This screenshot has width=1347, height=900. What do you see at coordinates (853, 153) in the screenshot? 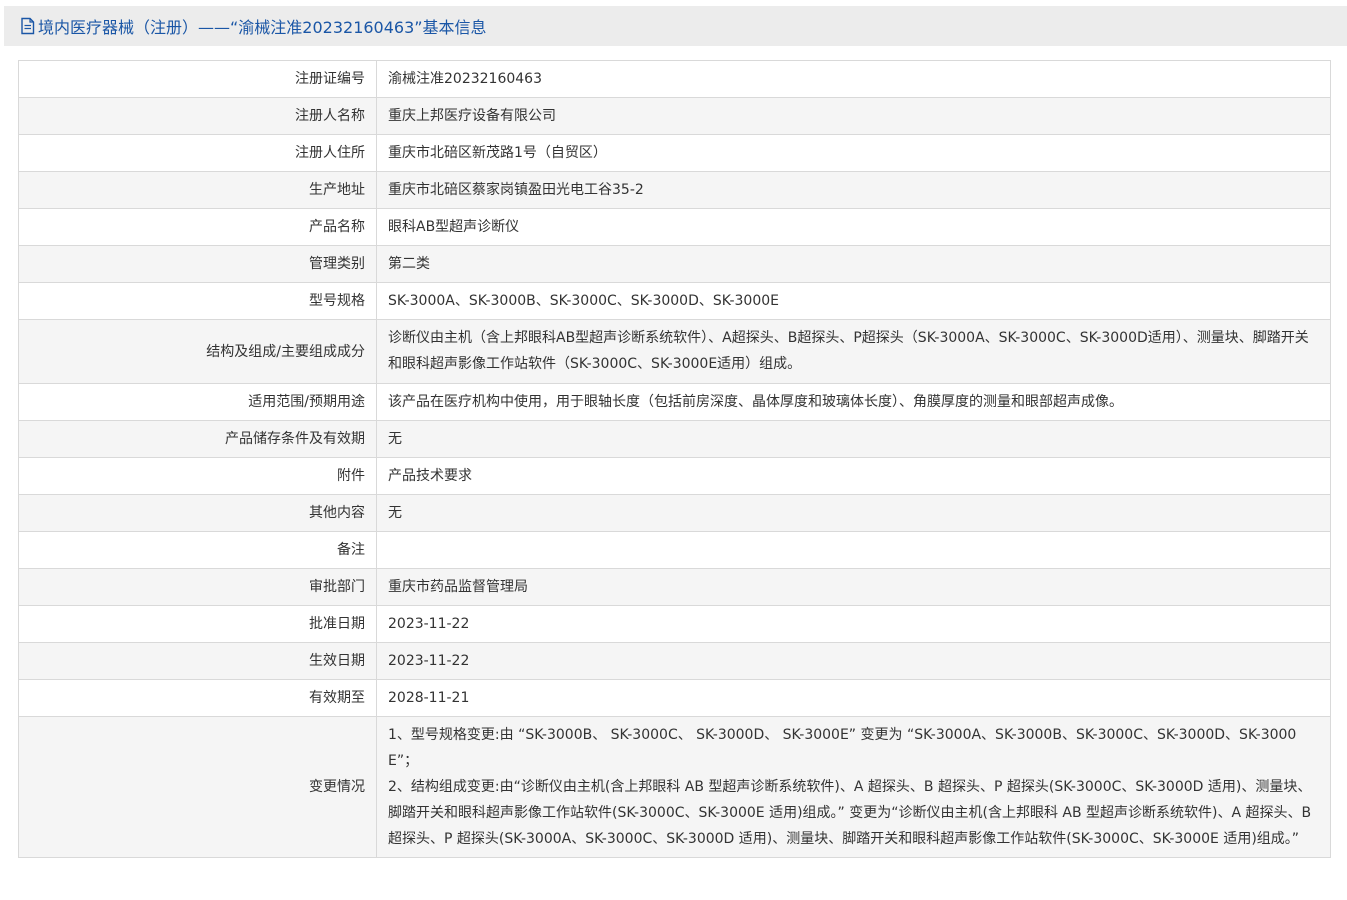
I see `field-value: 重庆市北碚区新茂路1号（自贸区）` at bounding box center [853, 153].